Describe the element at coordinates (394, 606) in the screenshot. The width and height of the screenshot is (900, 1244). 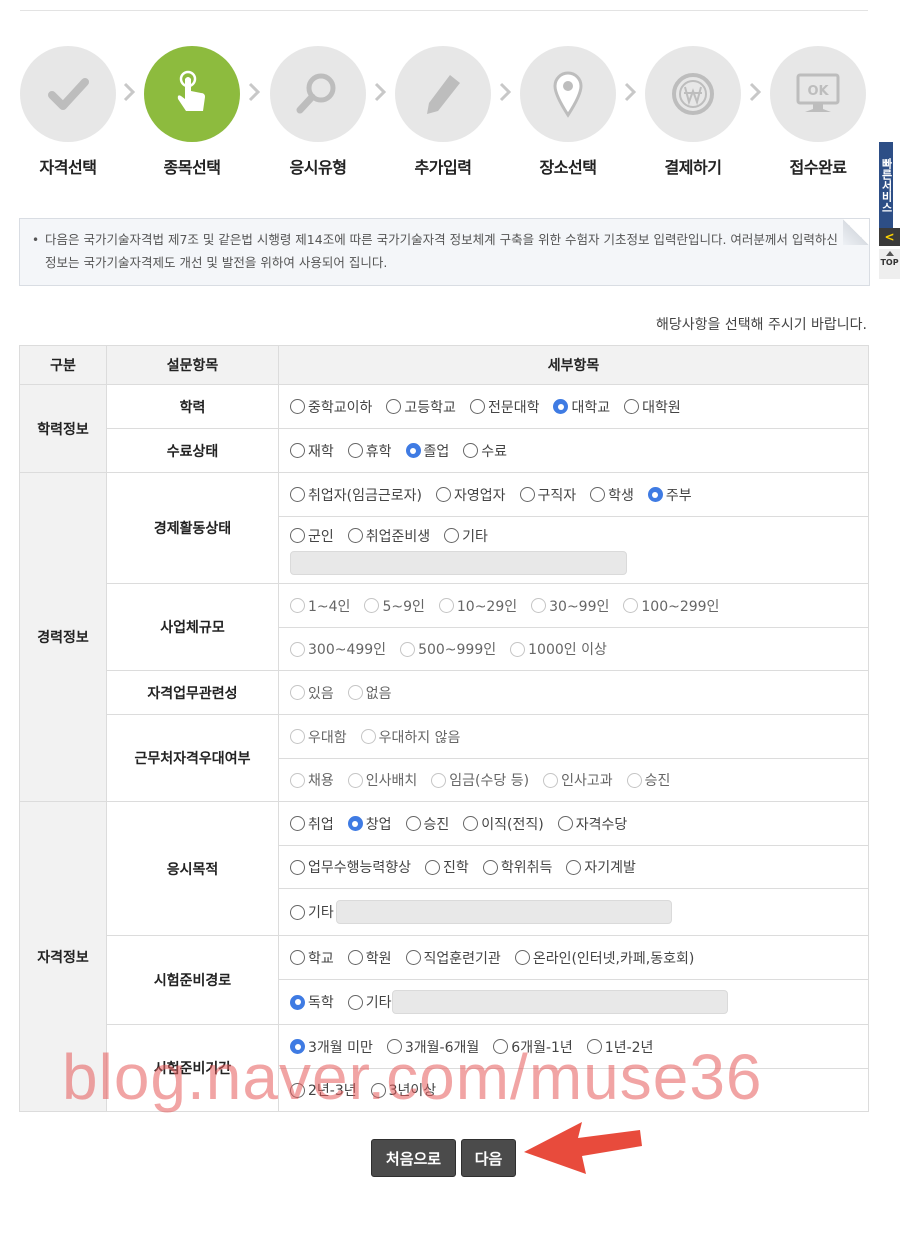
I see `radio-option: 5~9인` at that location.